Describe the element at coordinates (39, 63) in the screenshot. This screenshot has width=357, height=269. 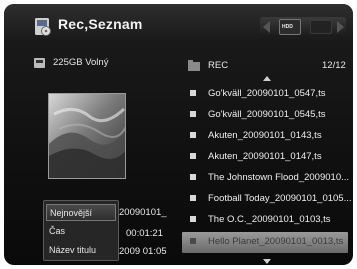
I see `hard-disk-icon` at that location.